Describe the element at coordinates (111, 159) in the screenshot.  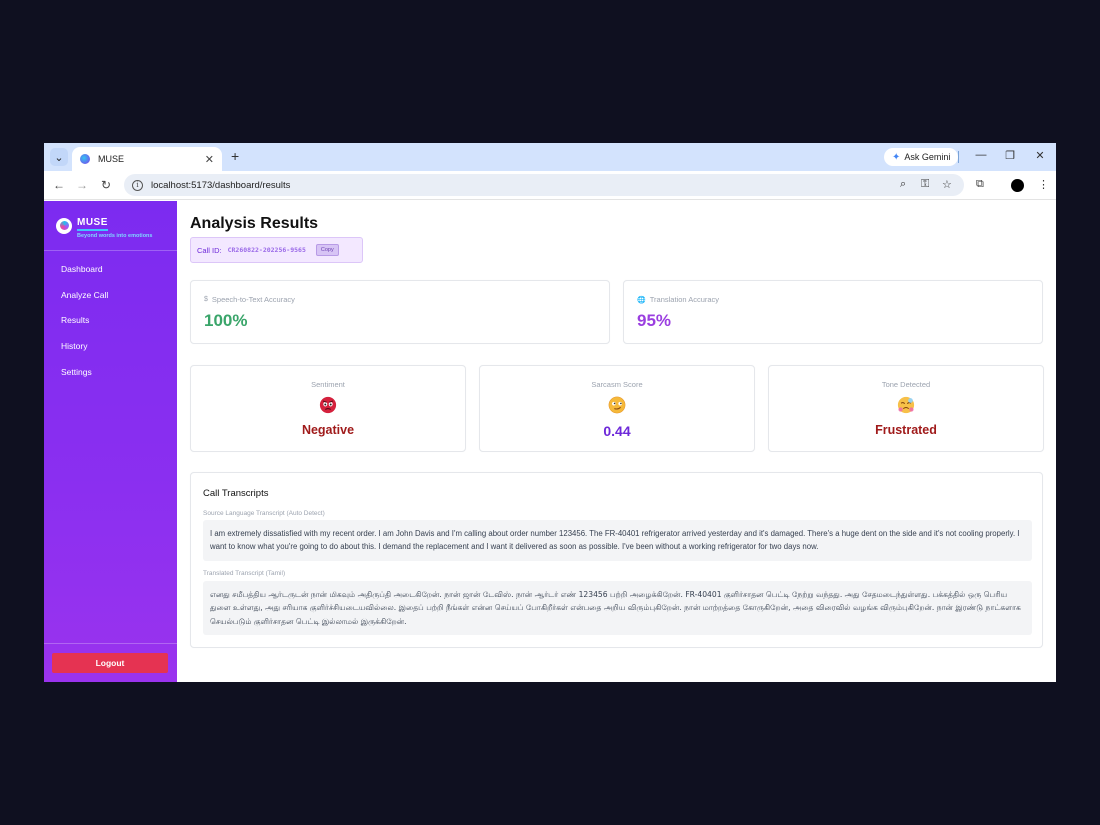
I see `tab-title: MUSE` at that location.